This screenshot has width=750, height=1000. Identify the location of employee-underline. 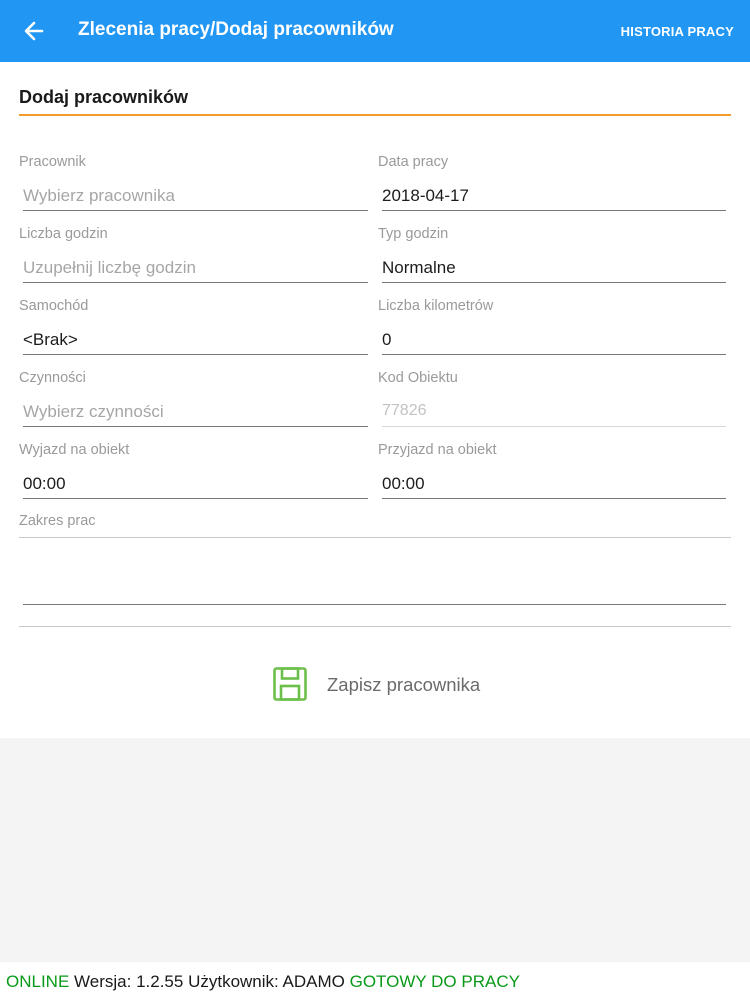
(195, 210).